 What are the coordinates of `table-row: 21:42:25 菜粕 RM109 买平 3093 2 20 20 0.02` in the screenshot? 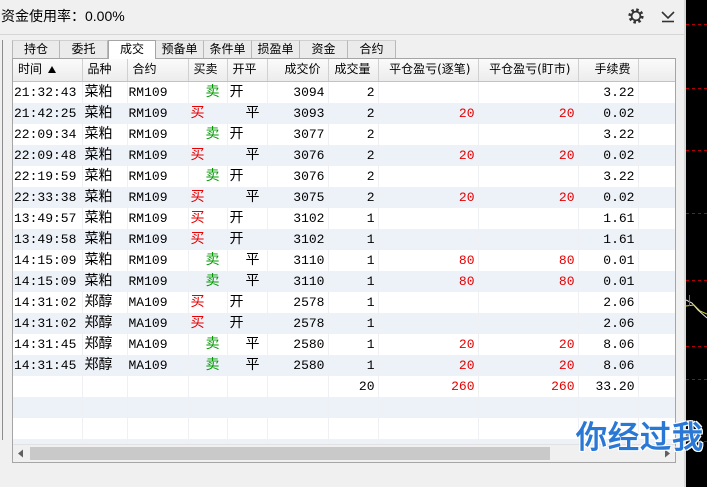 It's located at (344, 113).